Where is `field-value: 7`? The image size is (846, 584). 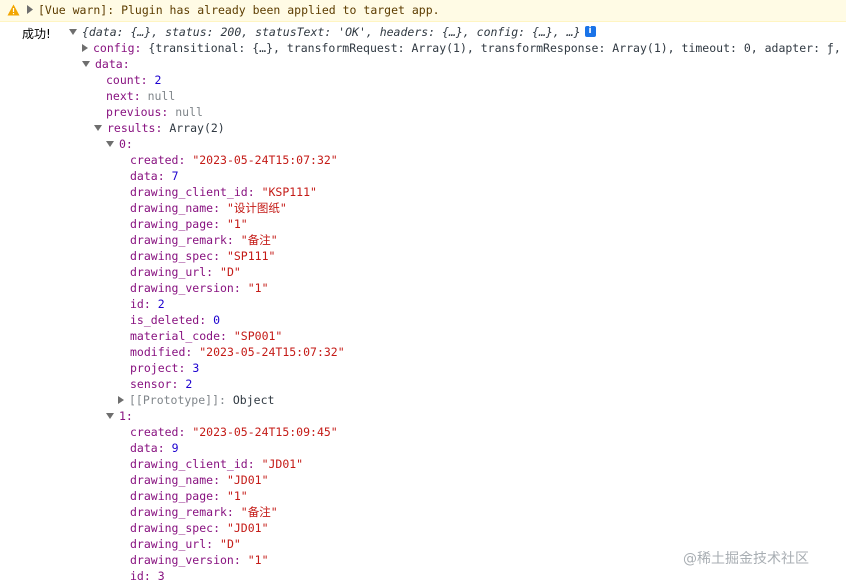
field-value: 7 is located at coordinates (175, 176).